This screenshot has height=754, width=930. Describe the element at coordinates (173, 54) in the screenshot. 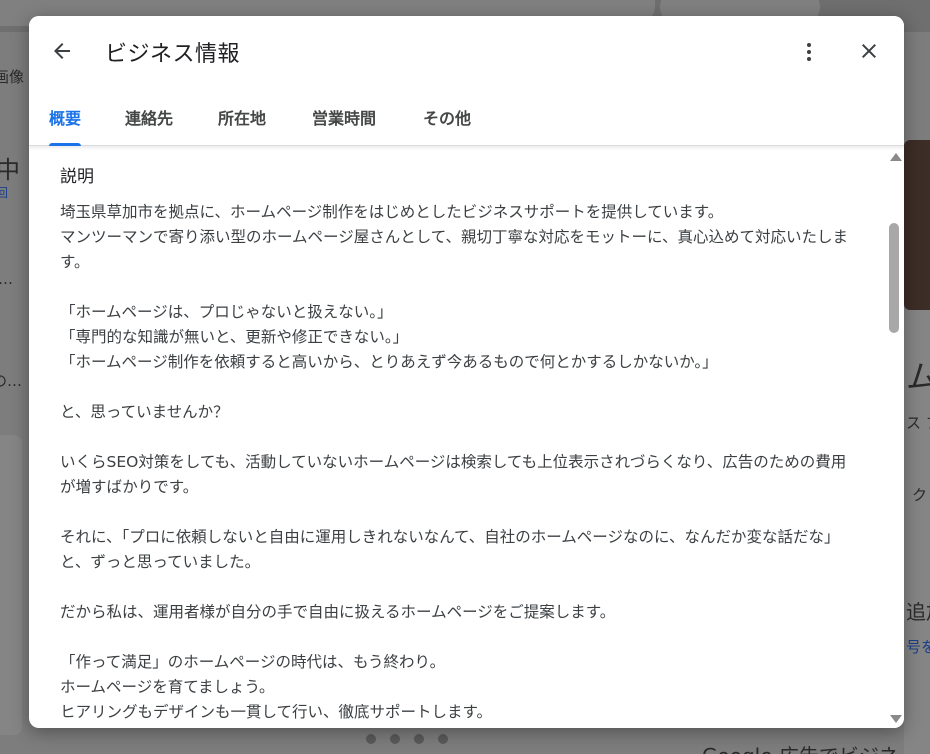

I see `dialog-title: ビジネス情報` at that location.